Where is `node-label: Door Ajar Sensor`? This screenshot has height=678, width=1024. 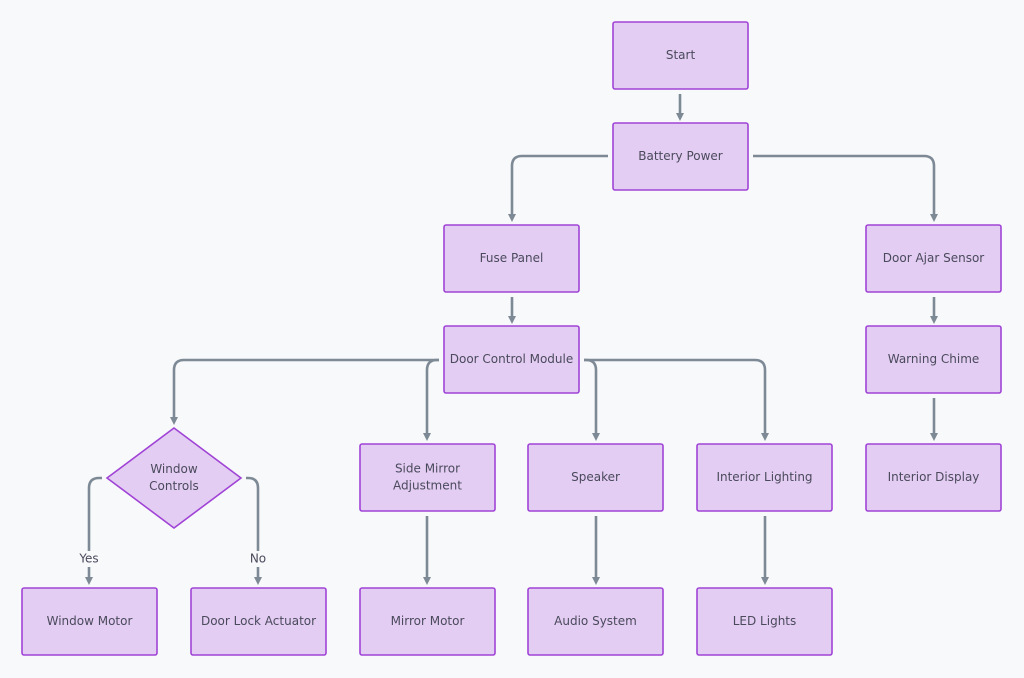 node-label: Door Ajar Sensor is located at coordinates (934, 258).